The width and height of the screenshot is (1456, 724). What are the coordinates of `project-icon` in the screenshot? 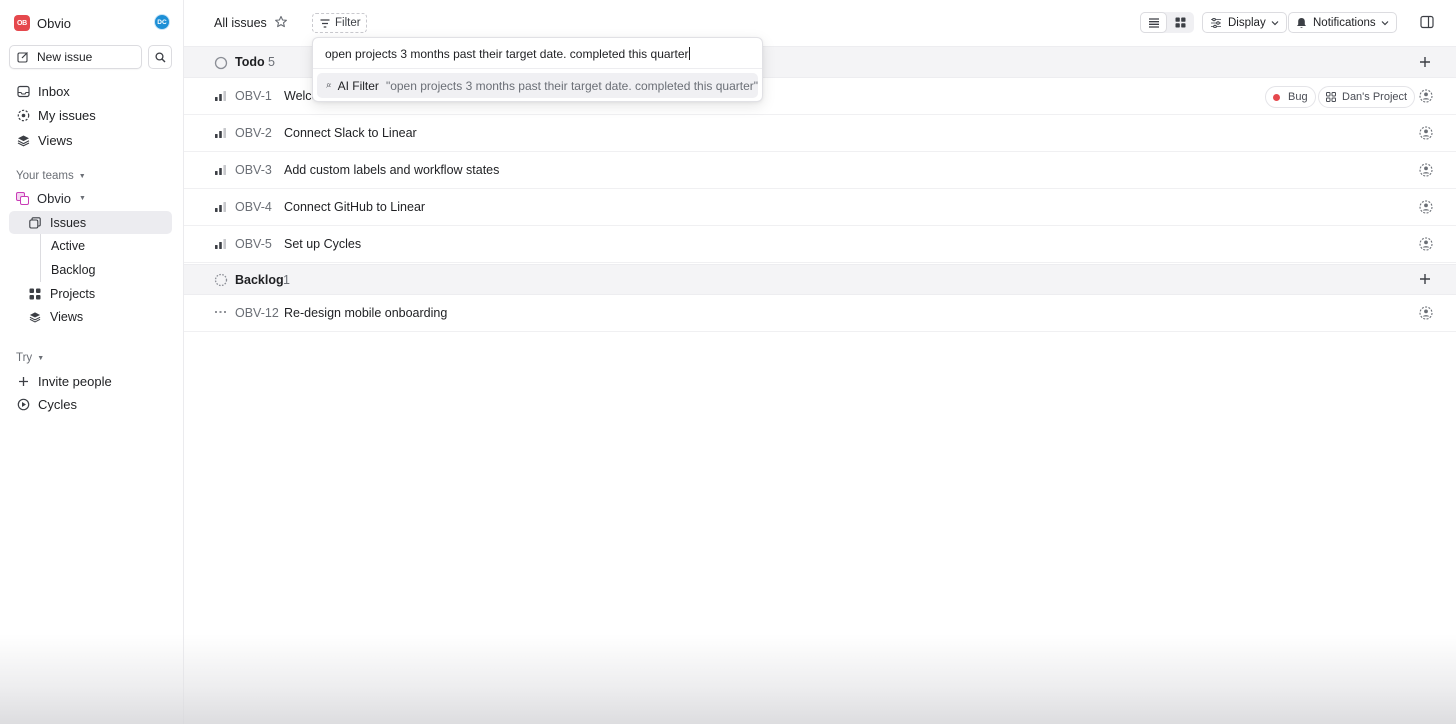 It's located at (1331, 97).